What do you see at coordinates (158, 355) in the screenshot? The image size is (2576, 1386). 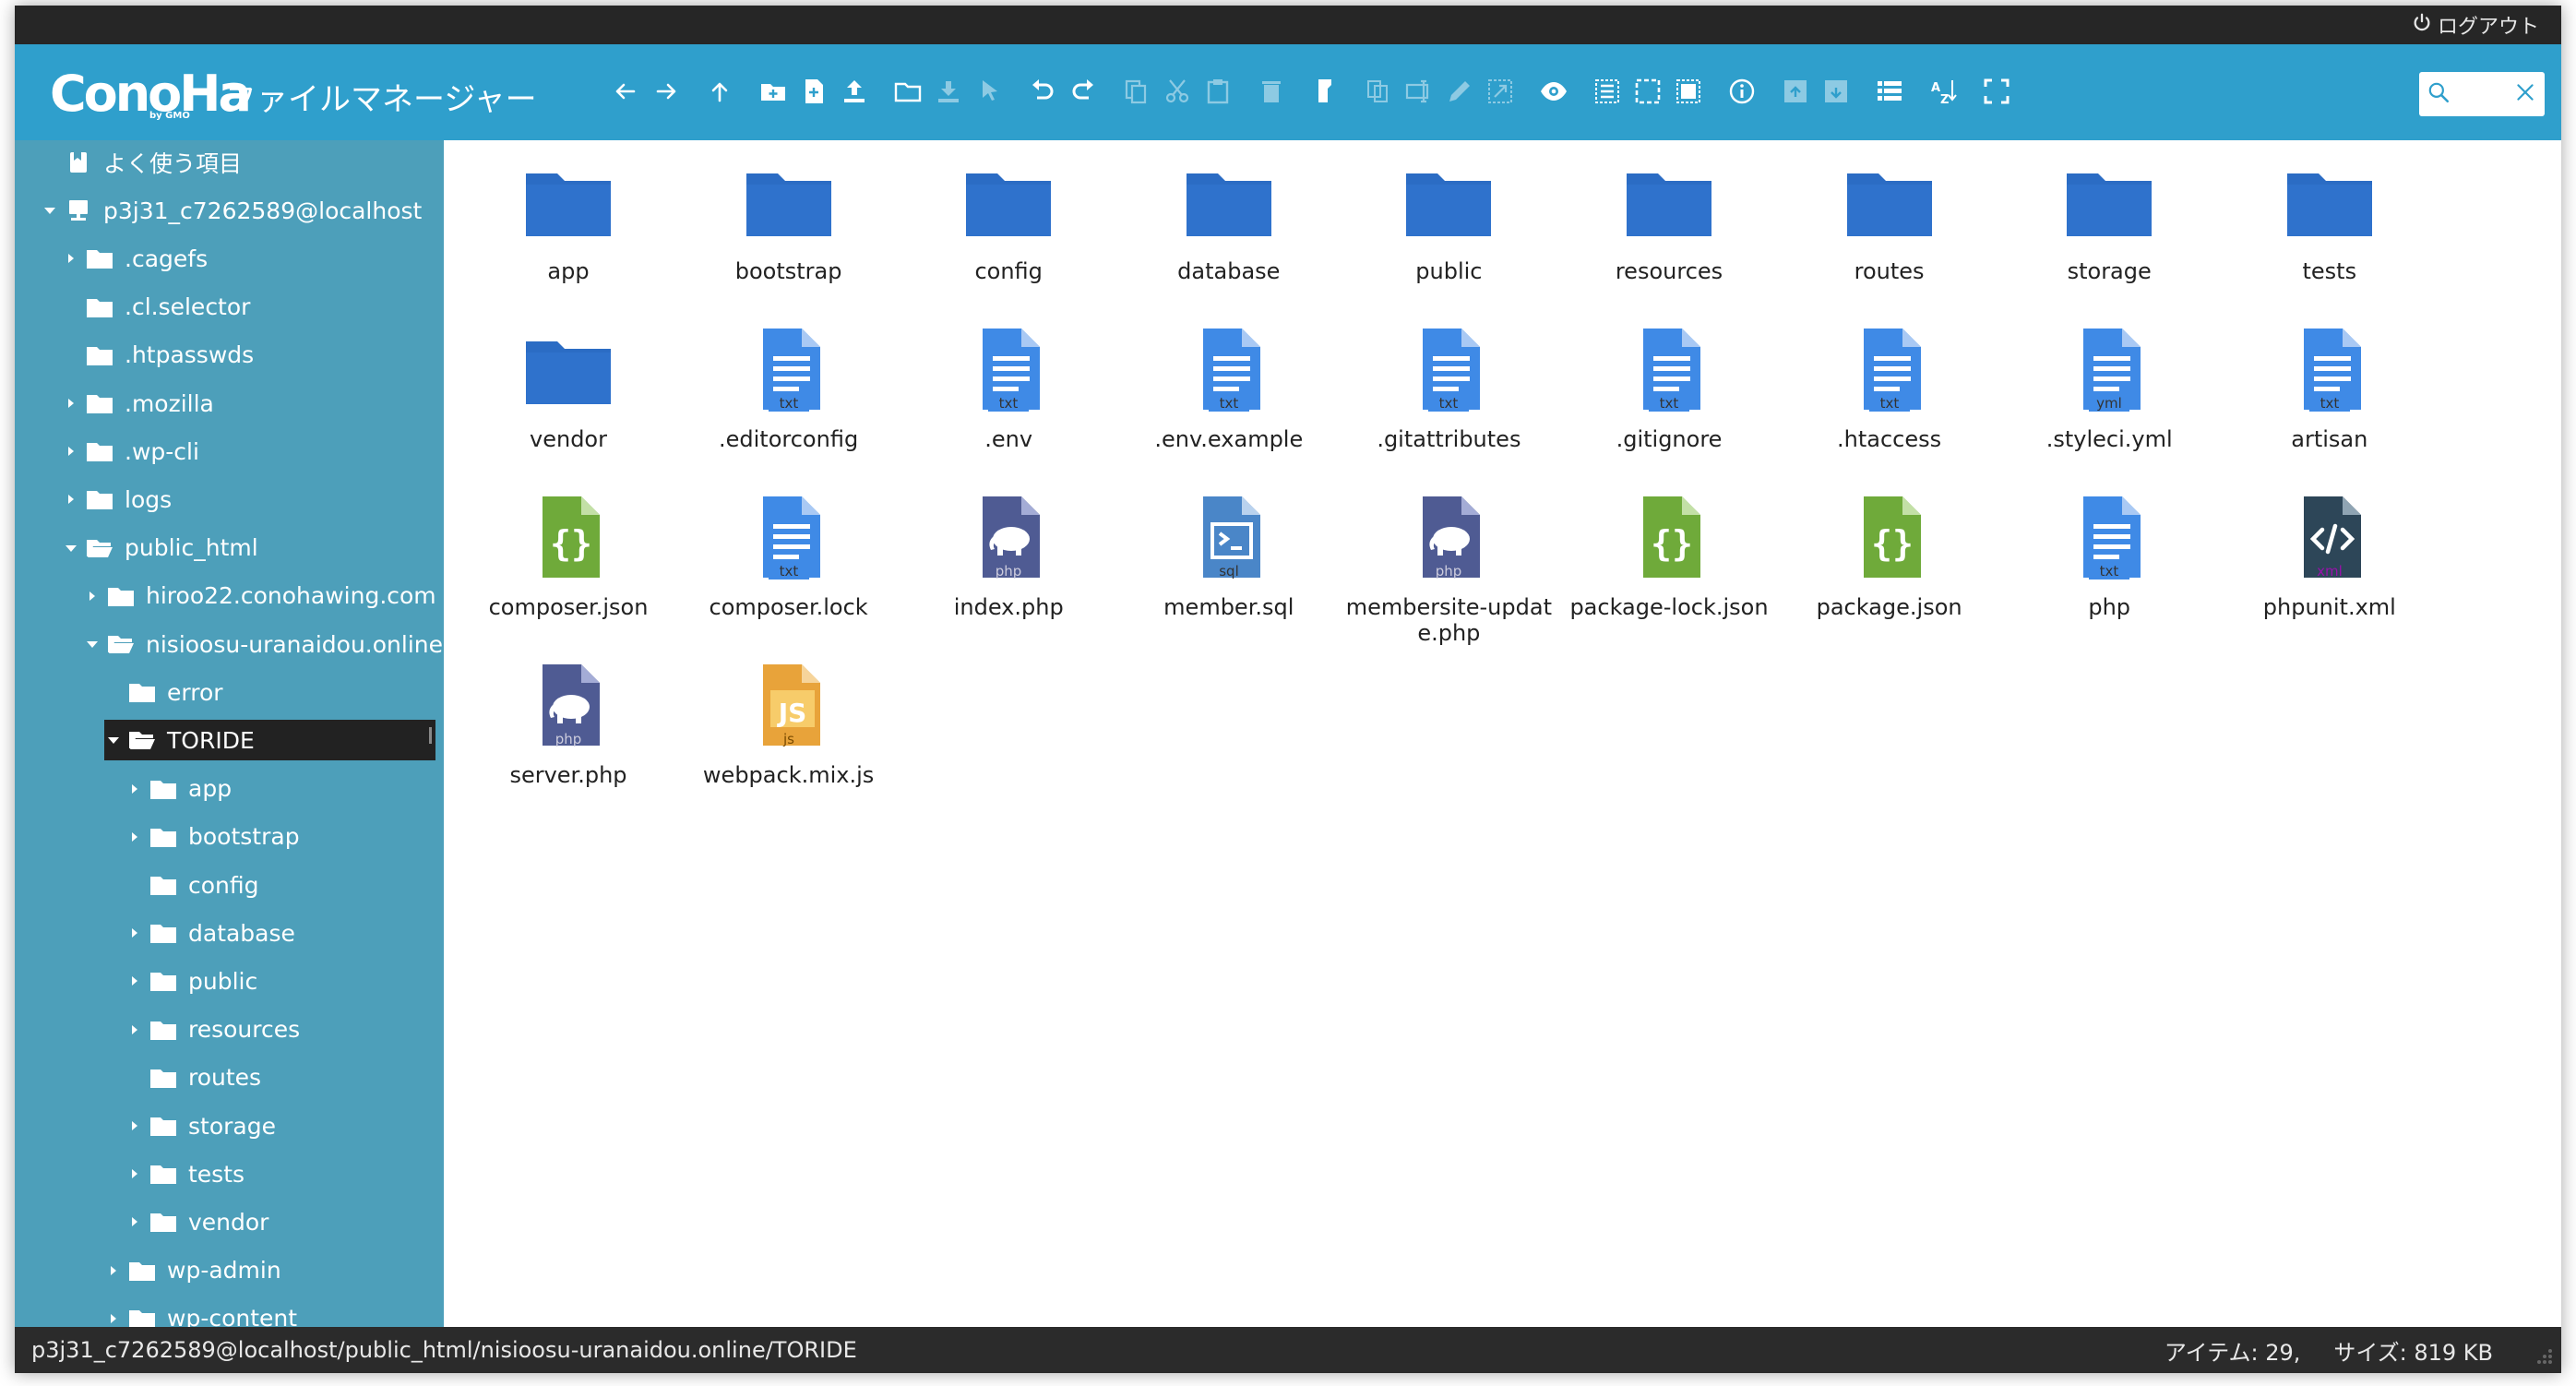 I see `sidebar-item-htpasswds: .htpasswds` at bounding box center [158, 355].